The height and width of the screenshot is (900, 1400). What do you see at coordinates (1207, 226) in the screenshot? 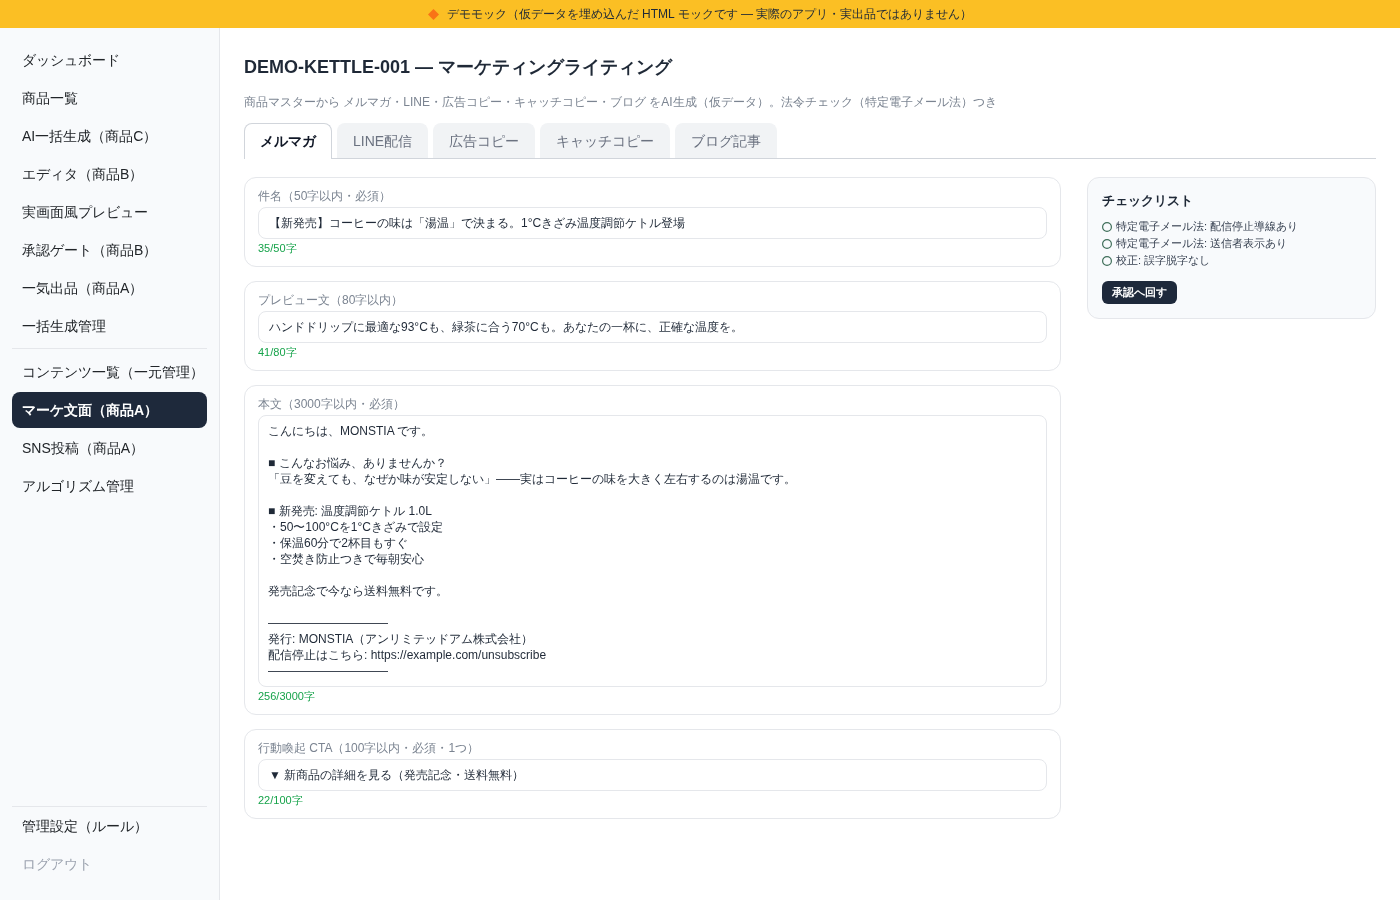
I see `checklist-item: 特定電子メール法: 配信停止導線あり` at bounding box center [1207, 226].